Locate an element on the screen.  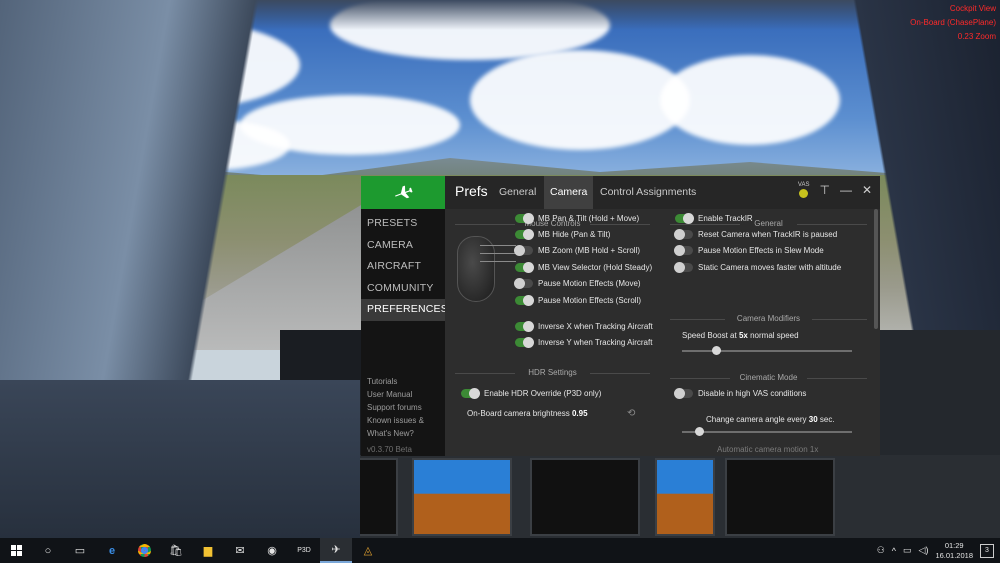
toggle-inverse-y is located at coordinates (524, 342).